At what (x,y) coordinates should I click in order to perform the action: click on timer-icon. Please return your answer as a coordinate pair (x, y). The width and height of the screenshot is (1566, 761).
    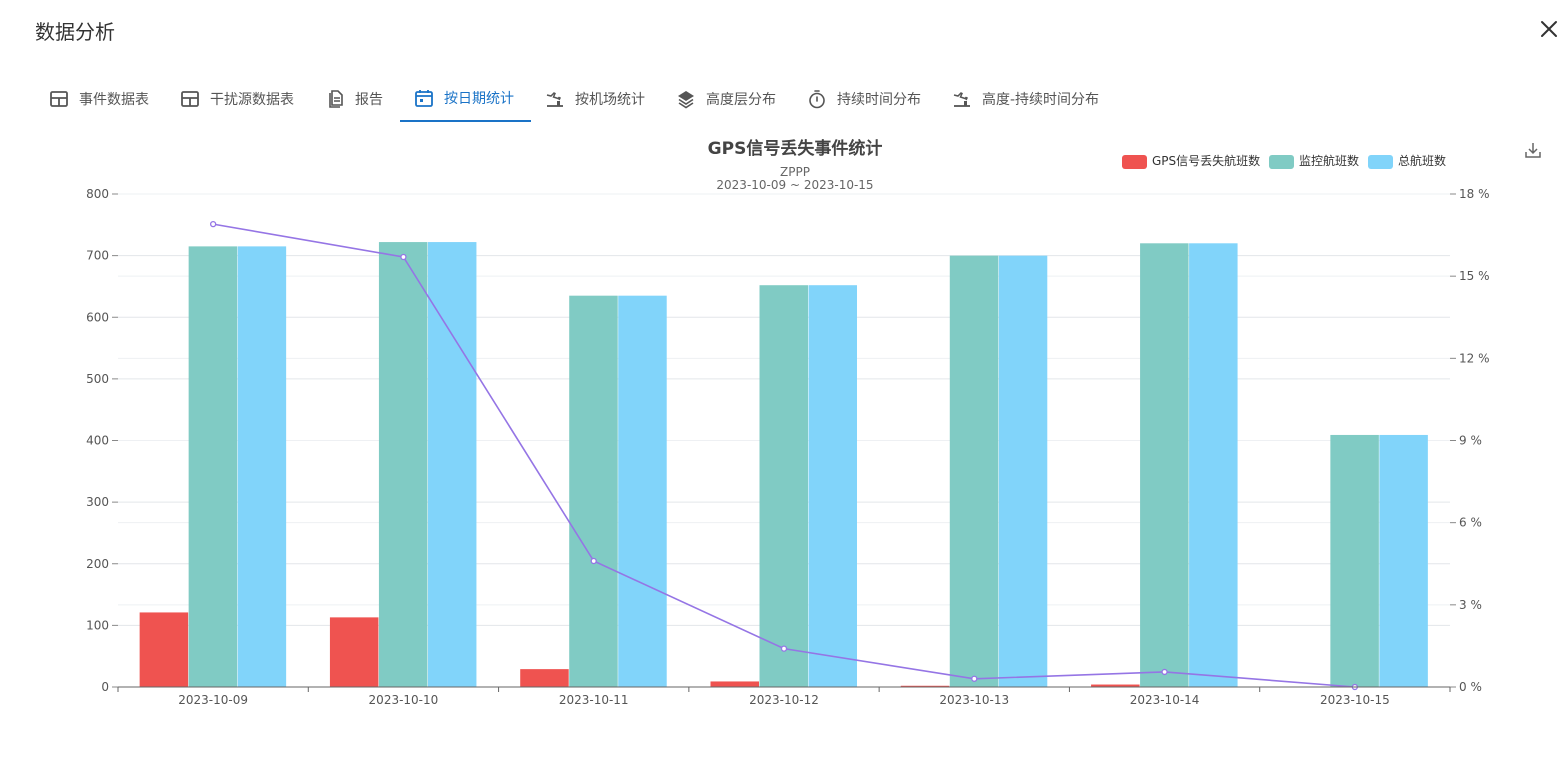
    Looking at the image, I should click on (817, 99).